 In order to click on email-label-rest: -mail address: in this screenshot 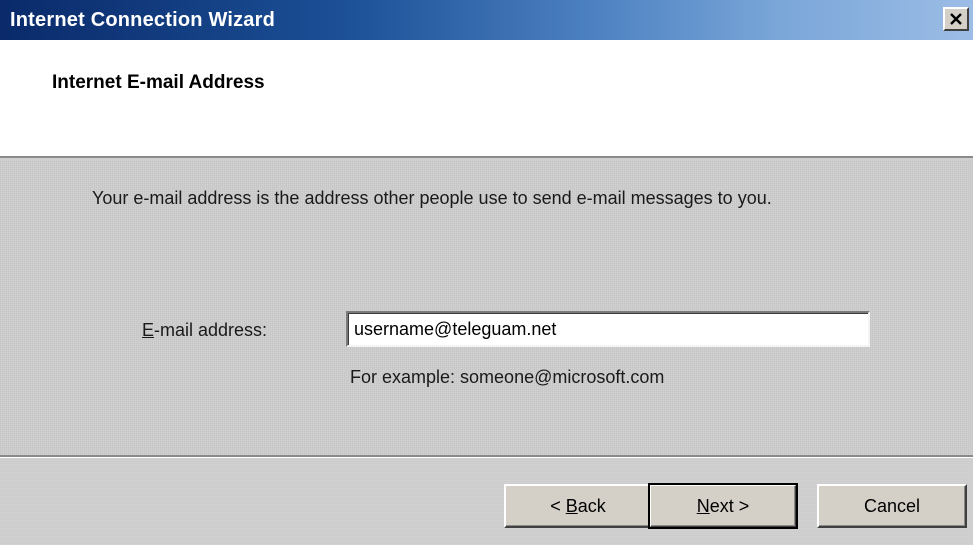, I will do `click(211, 330)`.